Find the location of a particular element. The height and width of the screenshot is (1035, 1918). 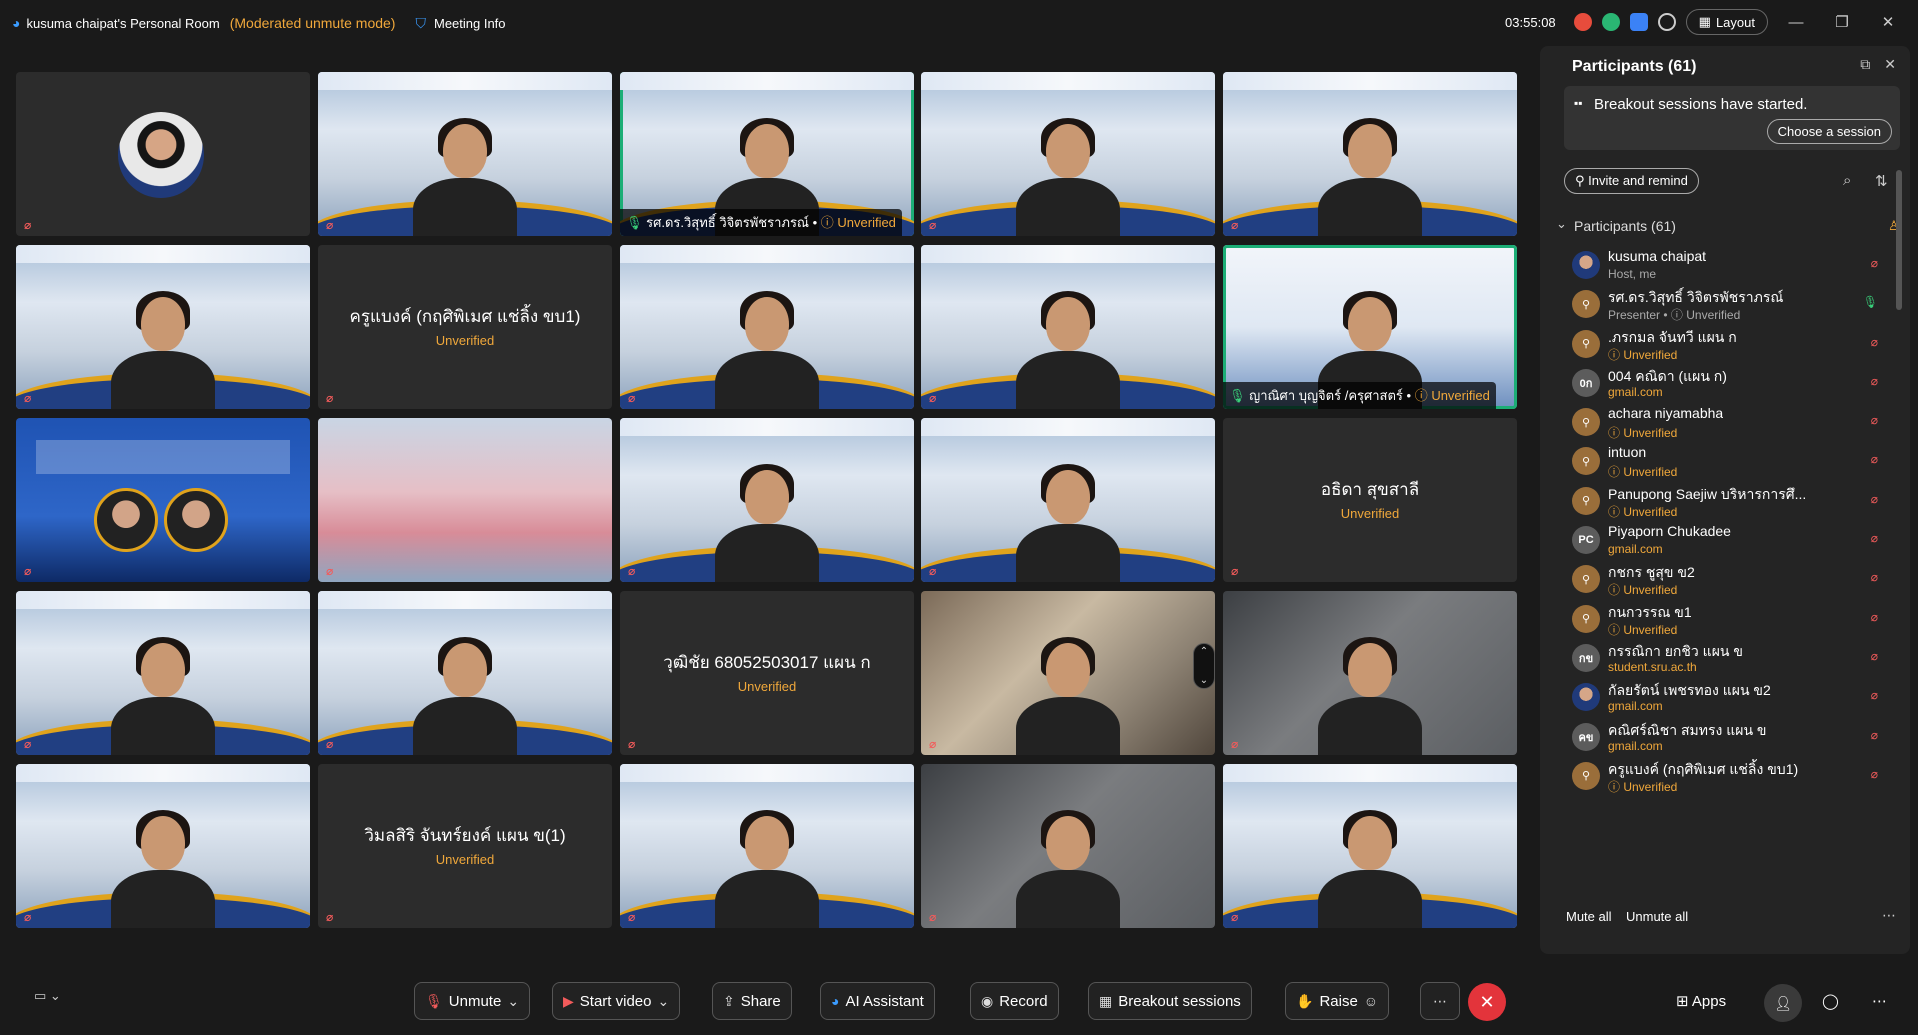

emoji-icon: ☺ is located at coordinates (1371, 1001).